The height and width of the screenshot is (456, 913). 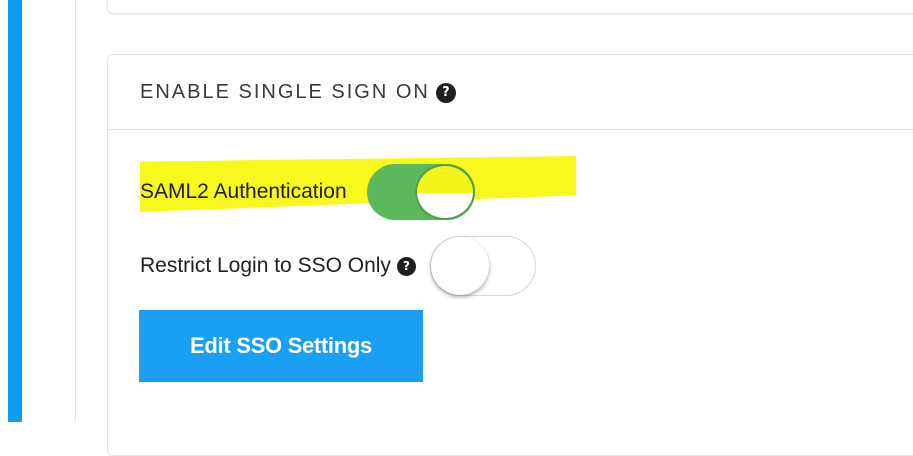 What do you see at coordinates (15, 211) in the screenshot?
I see `sidebar-accent-bar` at bounding box center [15, 211].